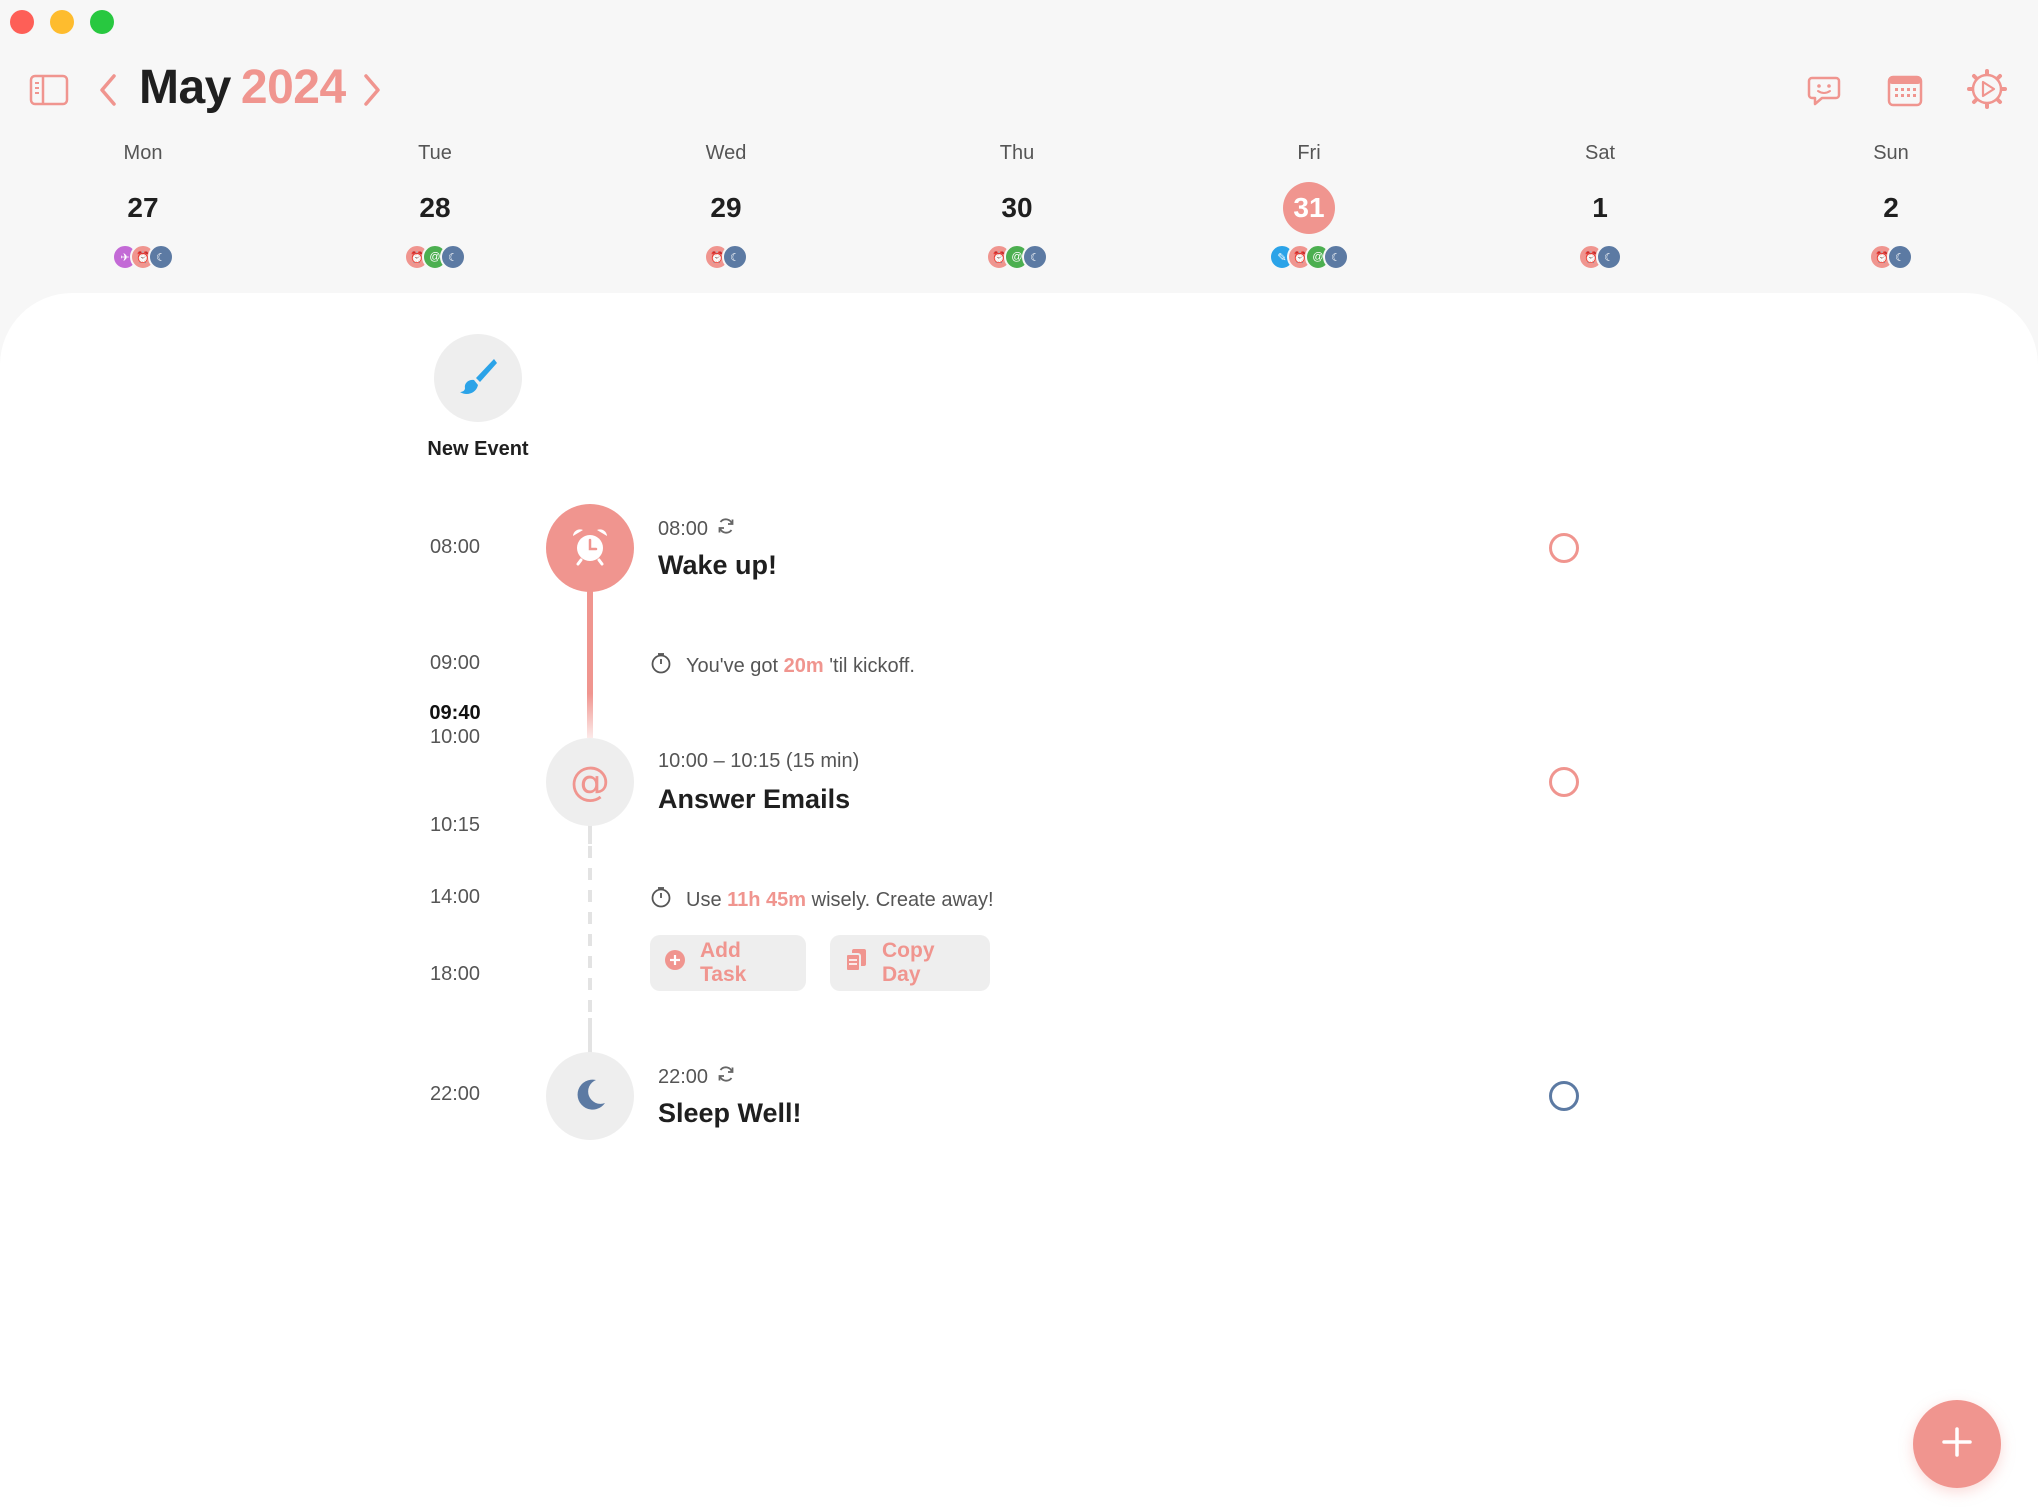 Image resolution: width=2038 pixels, height=1508 pixels. Describe the element at coordinates (730, 1113) in the screenshot. I see `event-title: Sleep Well!` at that location.